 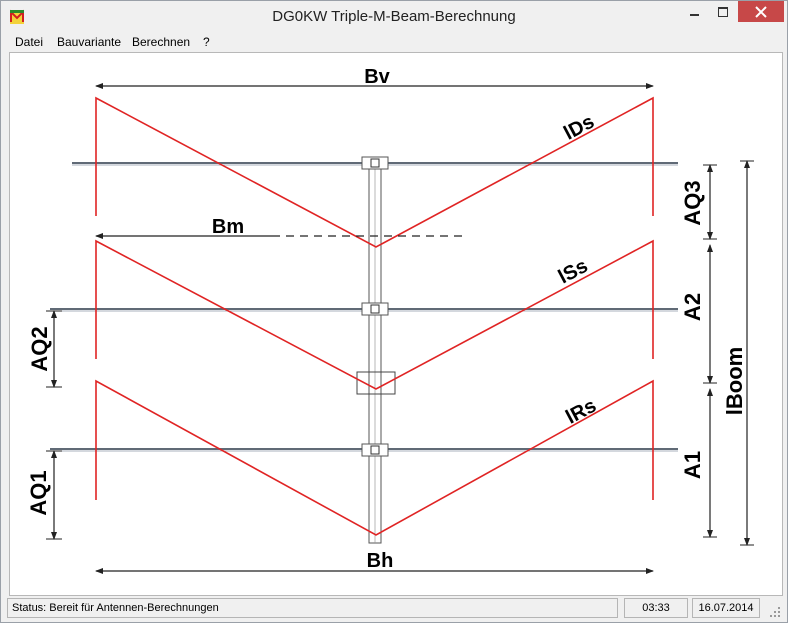 What do you see at coordinates (579, 128) in the screenshot?
I see `label-ids: lDs` at bounding box center [579, 128].